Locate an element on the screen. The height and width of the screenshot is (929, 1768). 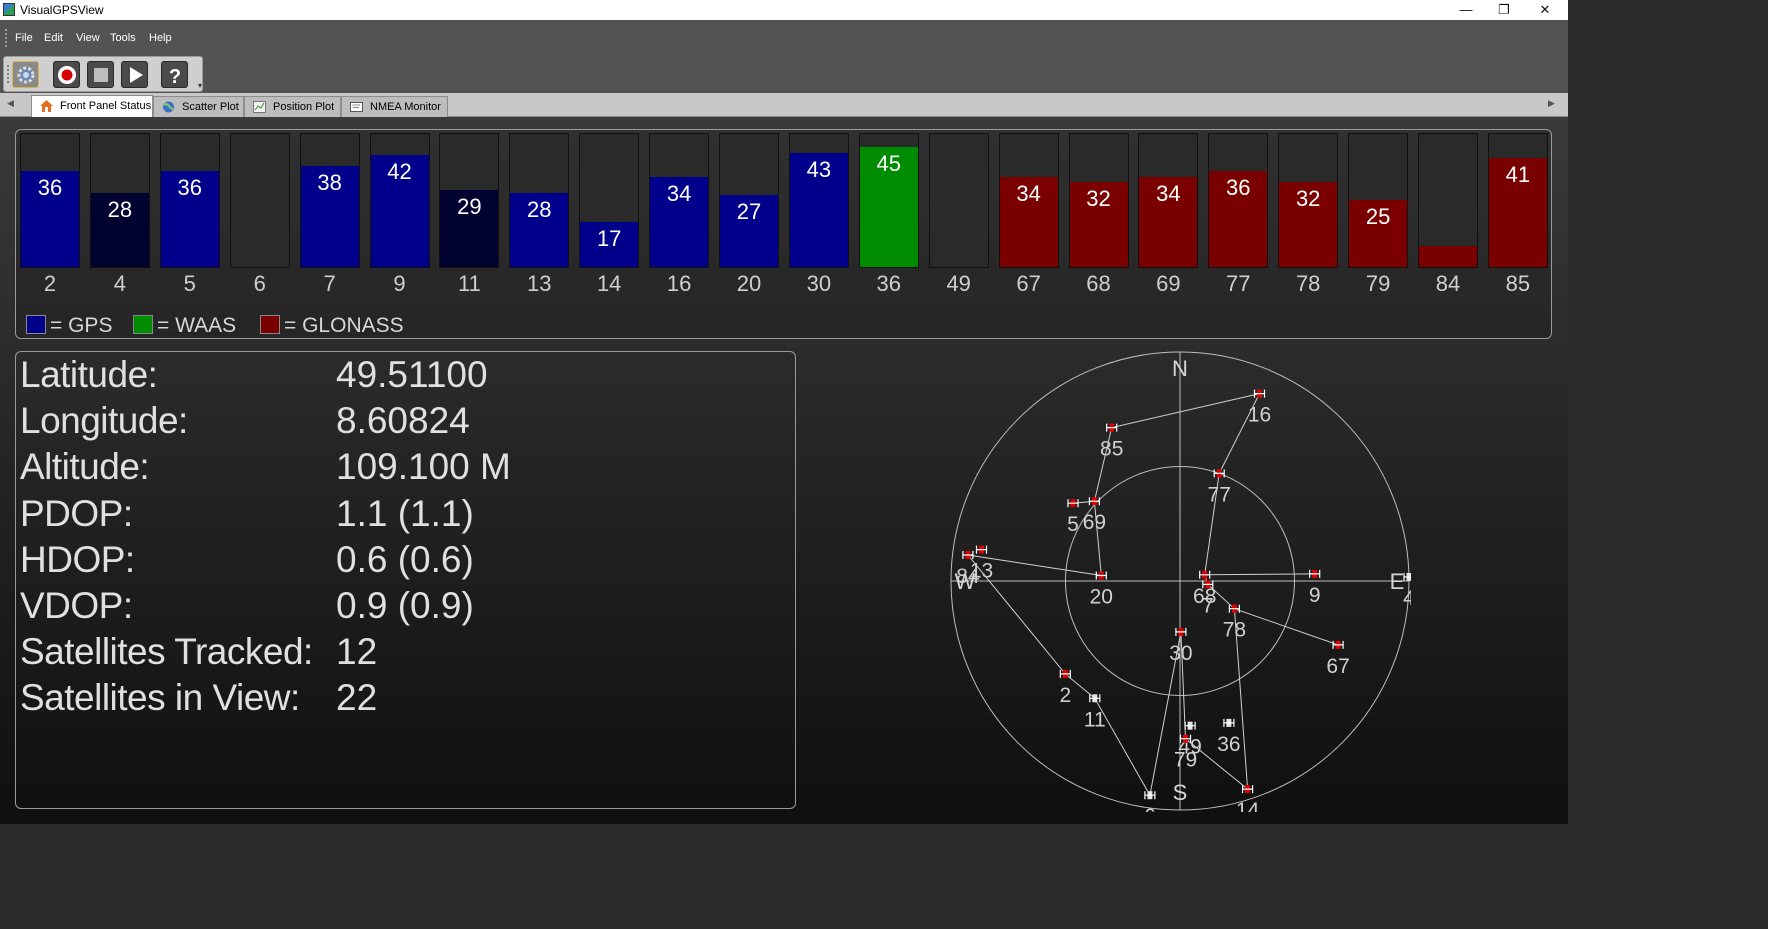
sky-satellite-30: 30 is located at coordinates (1181, 646).